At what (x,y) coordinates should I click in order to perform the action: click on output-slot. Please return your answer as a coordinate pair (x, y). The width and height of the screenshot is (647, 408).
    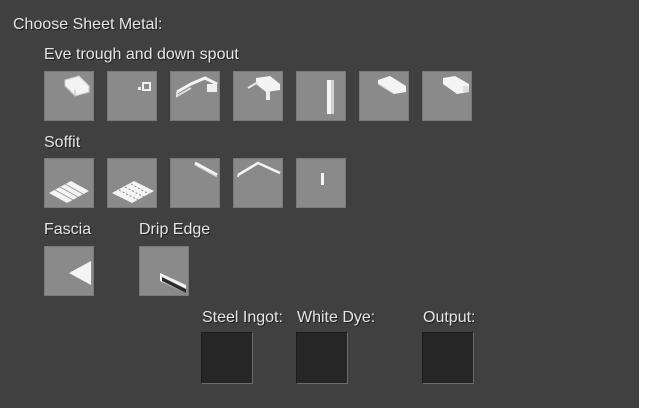
    Looking at the image, I should click on (448, 358).